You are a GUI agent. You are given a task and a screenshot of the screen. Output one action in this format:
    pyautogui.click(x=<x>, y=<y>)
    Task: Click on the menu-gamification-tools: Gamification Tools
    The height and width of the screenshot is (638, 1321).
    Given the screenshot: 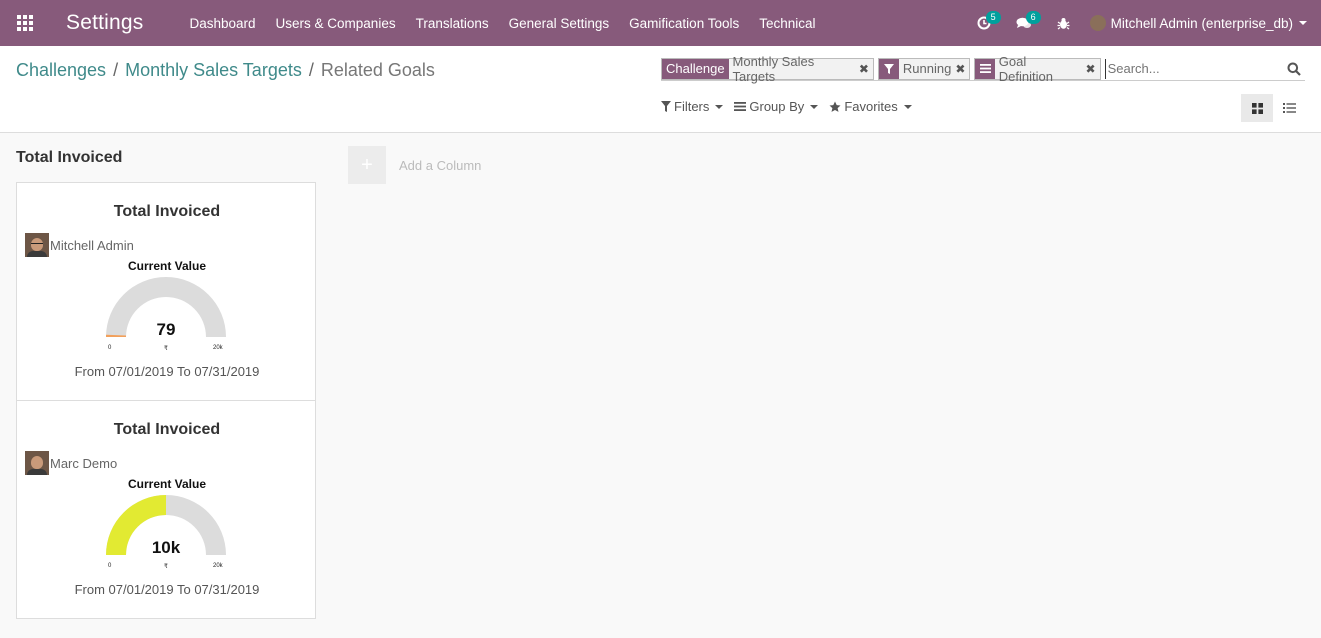 What is the action you would take?
    pyautogui.click(x=684, y=23)
    